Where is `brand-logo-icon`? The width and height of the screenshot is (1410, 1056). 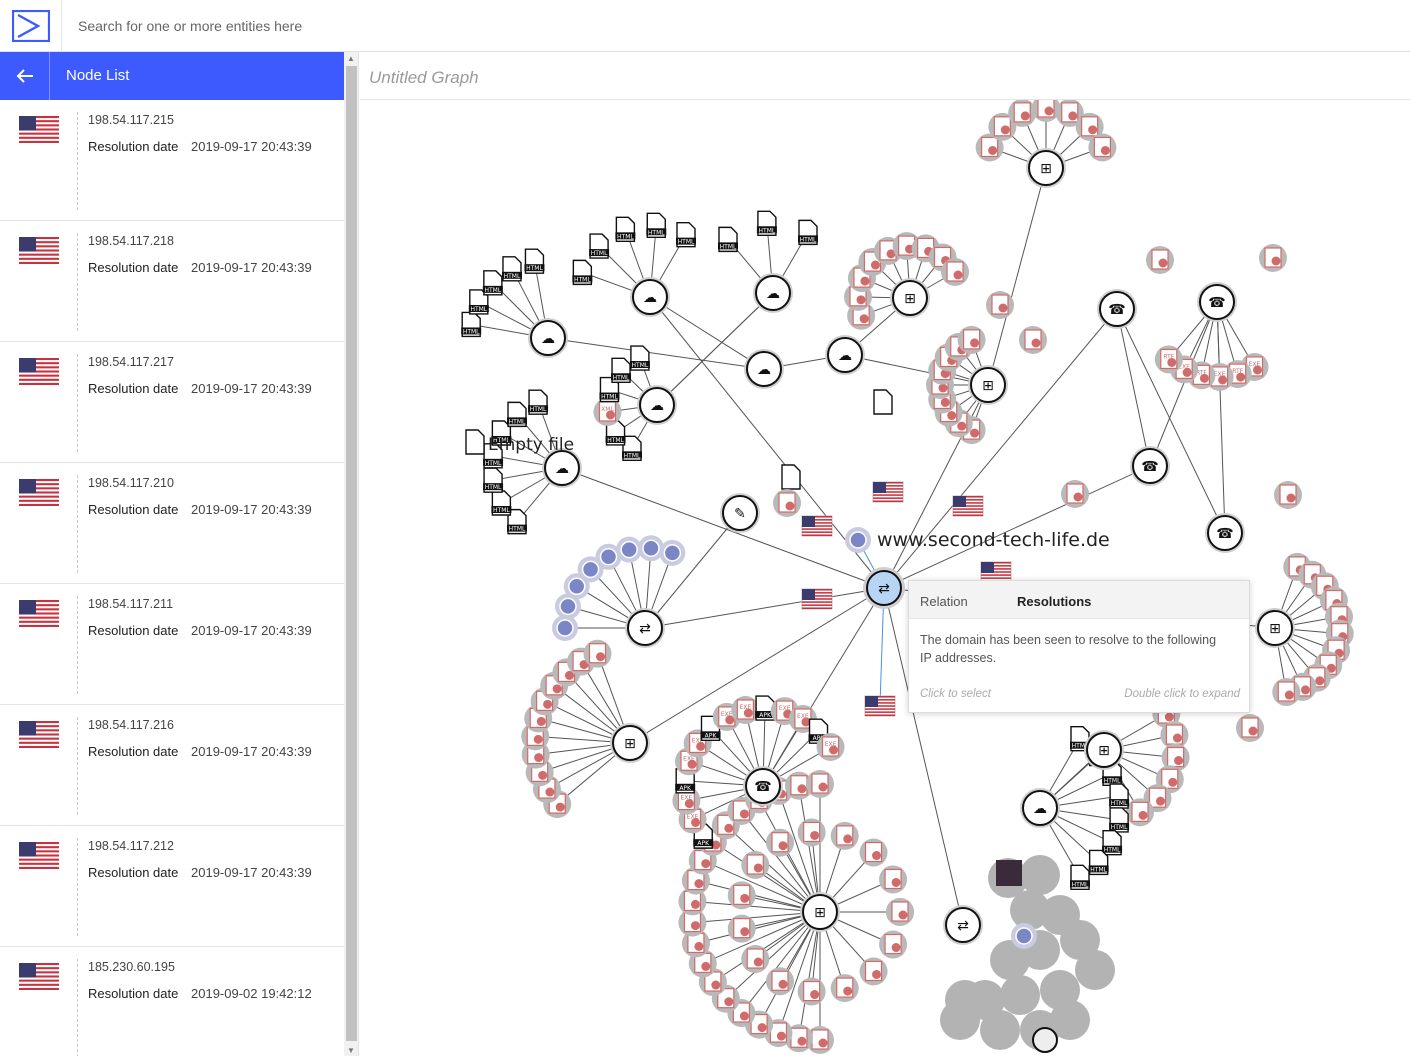 brand-logo-icon is located at coordinates (1009, 873).